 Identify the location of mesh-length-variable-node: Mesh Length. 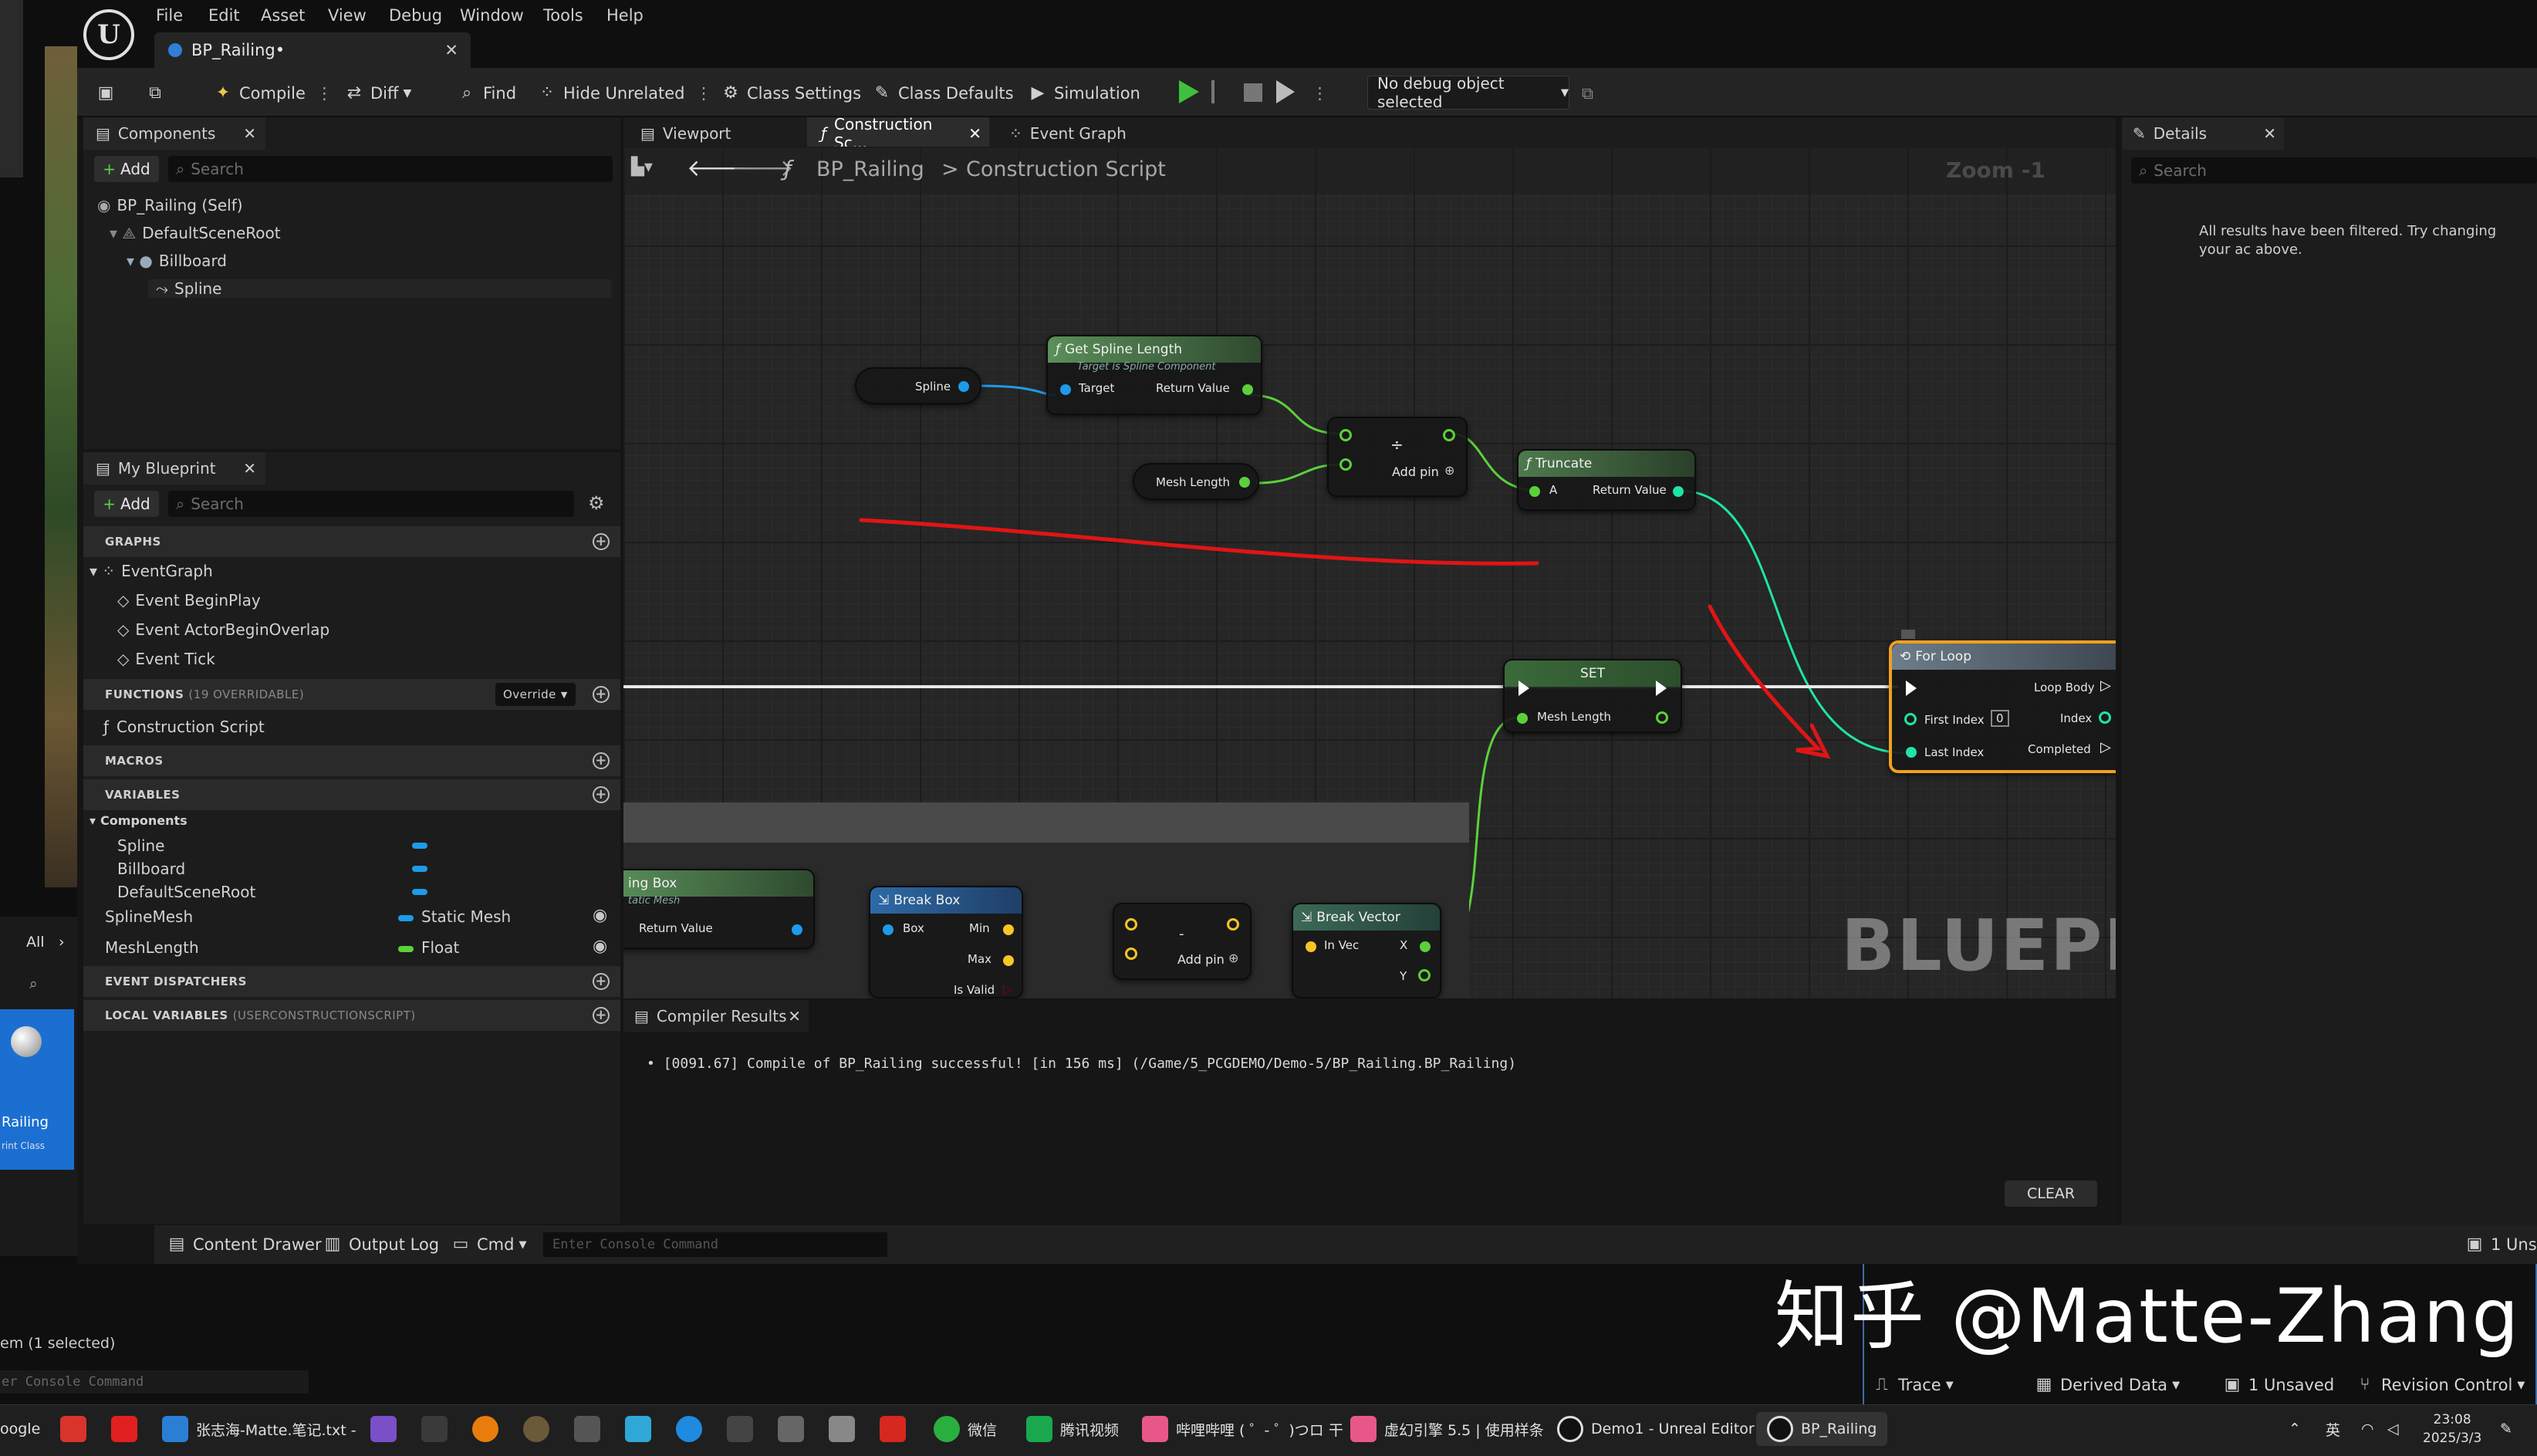
(1196, 481).